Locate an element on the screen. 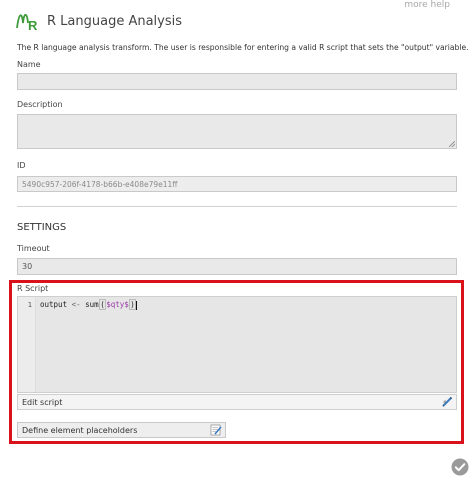 This screenshot has width=474, height=493. header: R R Language Analysis is located at coordinates (99, 21).